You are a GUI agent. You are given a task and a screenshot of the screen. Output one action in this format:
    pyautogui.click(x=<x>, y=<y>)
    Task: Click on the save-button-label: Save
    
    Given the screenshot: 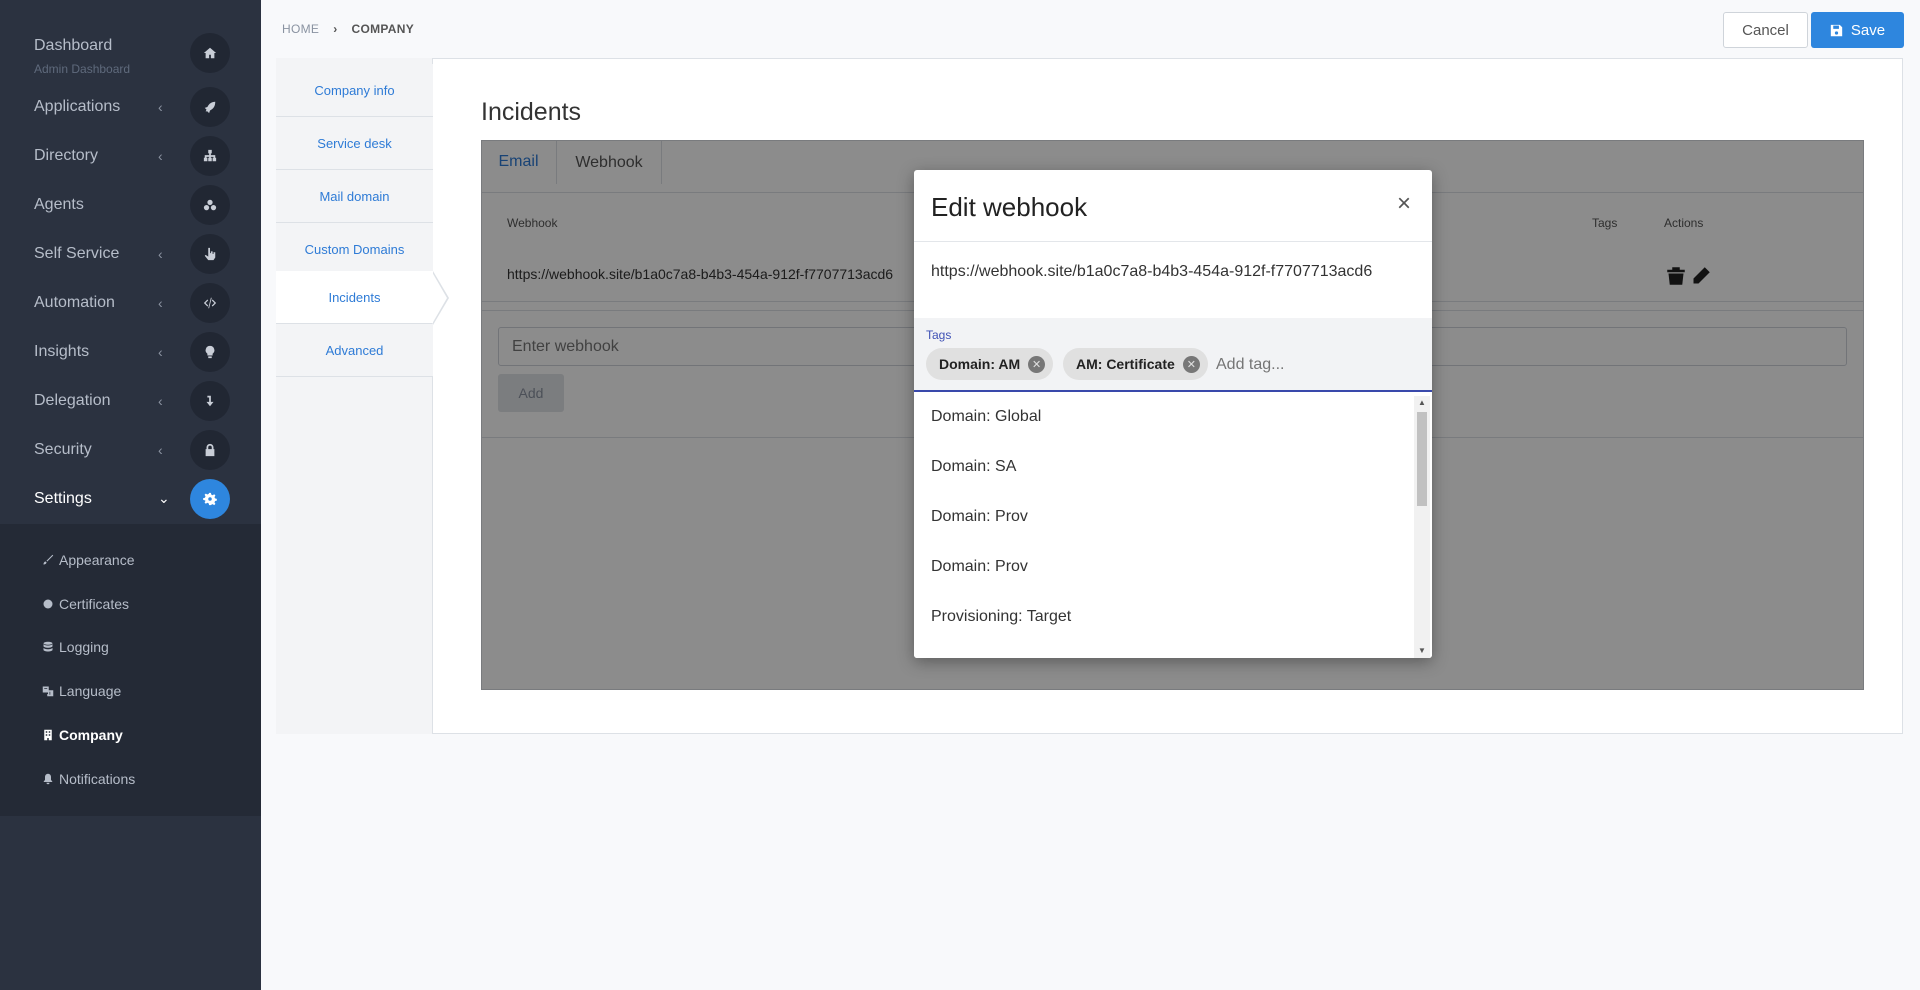 What is the action you would take?
    pyautogui.click(x=1868, y=30)
    